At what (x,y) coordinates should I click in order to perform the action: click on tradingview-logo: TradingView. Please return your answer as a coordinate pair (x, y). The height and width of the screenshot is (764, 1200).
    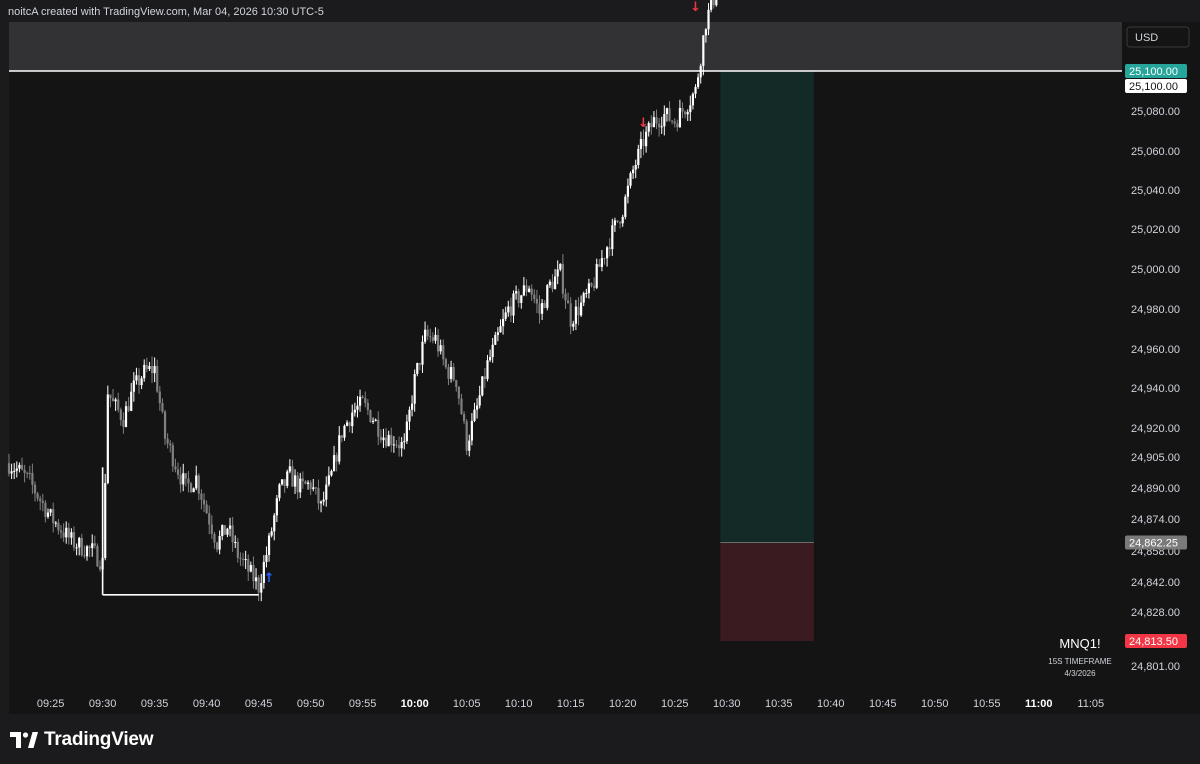
    Looking at the image, I should click on (82, 740).